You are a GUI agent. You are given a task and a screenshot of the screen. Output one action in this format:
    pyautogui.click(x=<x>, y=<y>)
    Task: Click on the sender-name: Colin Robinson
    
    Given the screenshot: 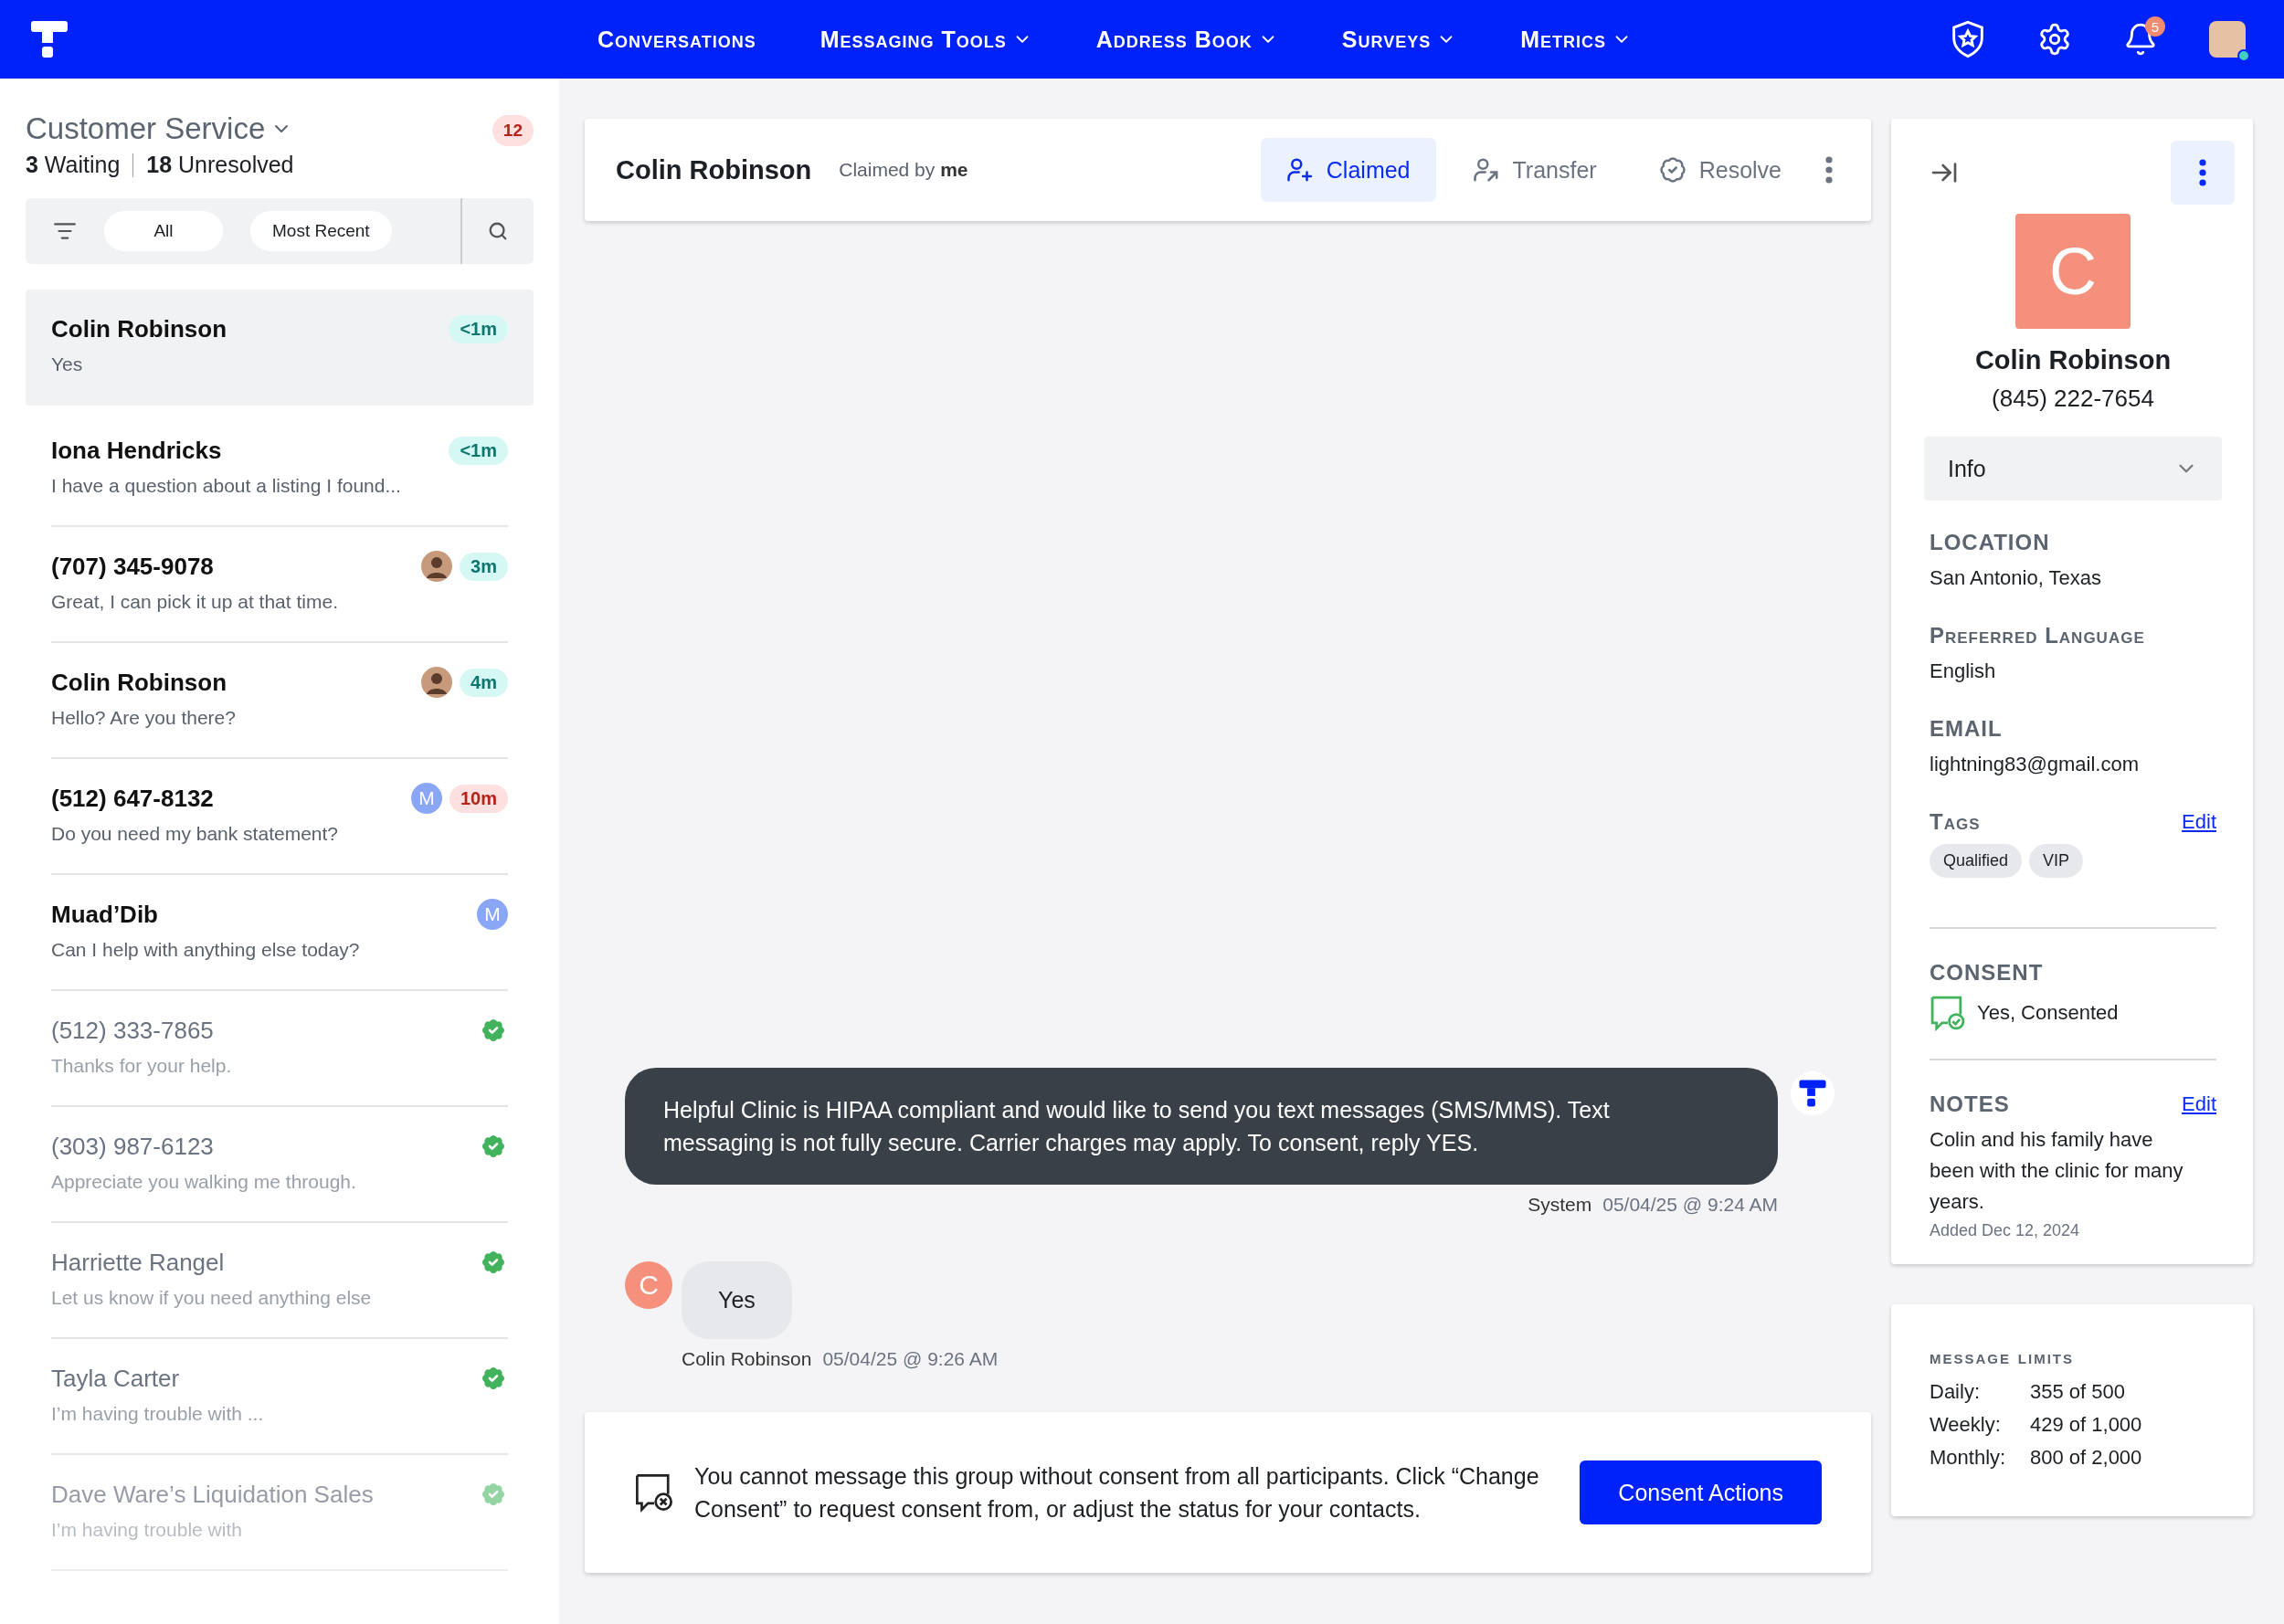 What is the action you would take?
    pyautogui.click(x=747, y=1359)
    